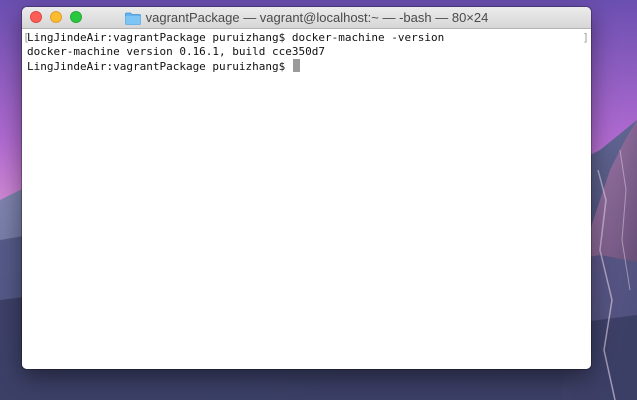 The width and height of the screenshot is (637, 400). Describe the element at coordinates (296, 65) in the screenshot. I see `text-cursor` at that location.